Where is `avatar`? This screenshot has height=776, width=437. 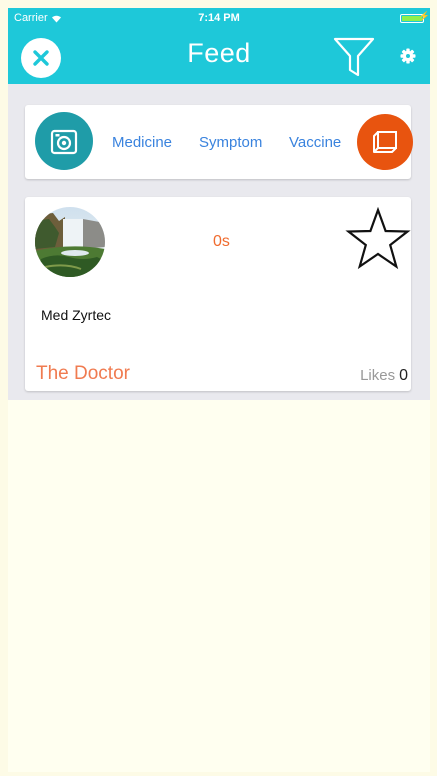 avatar is located at coordinates (70, 242).